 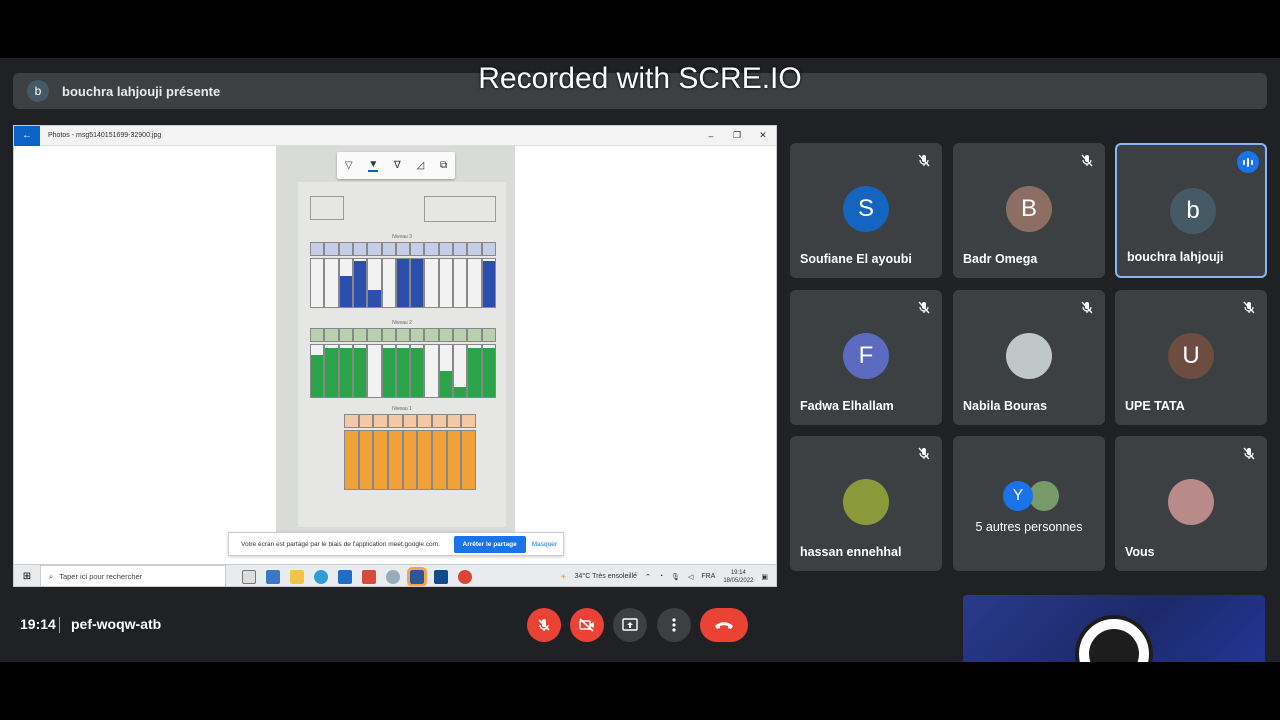 I want to click on participant-tile: Y 5 autres personnes, so click(x=1029, y=503).